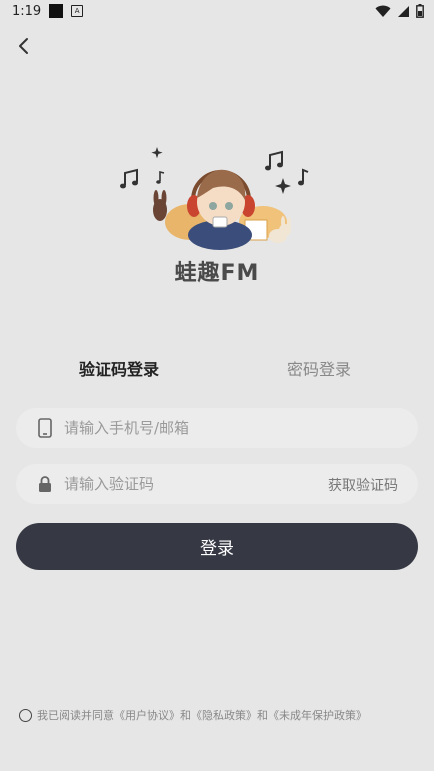  Describe the element at coordinates (45, 484) in the screenshot. I see `lock-icon` at that location.